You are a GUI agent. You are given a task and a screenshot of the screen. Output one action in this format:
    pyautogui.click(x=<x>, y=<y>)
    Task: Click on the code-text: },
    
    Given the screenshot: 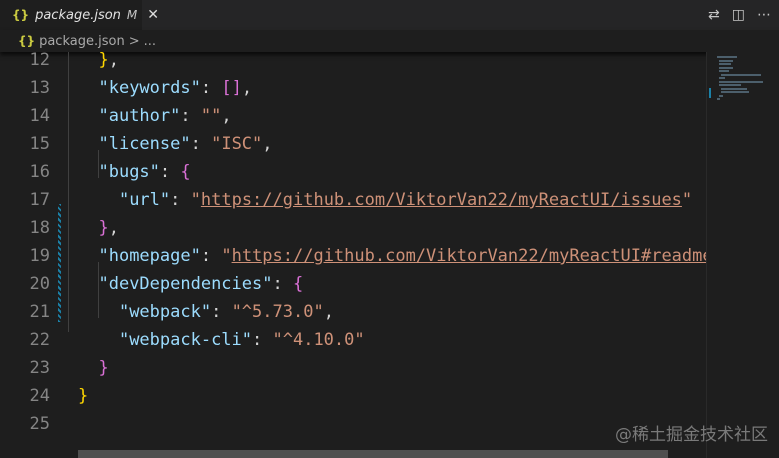 What is the action you would take?
    pyautogui.click(x=98, y=63)
    